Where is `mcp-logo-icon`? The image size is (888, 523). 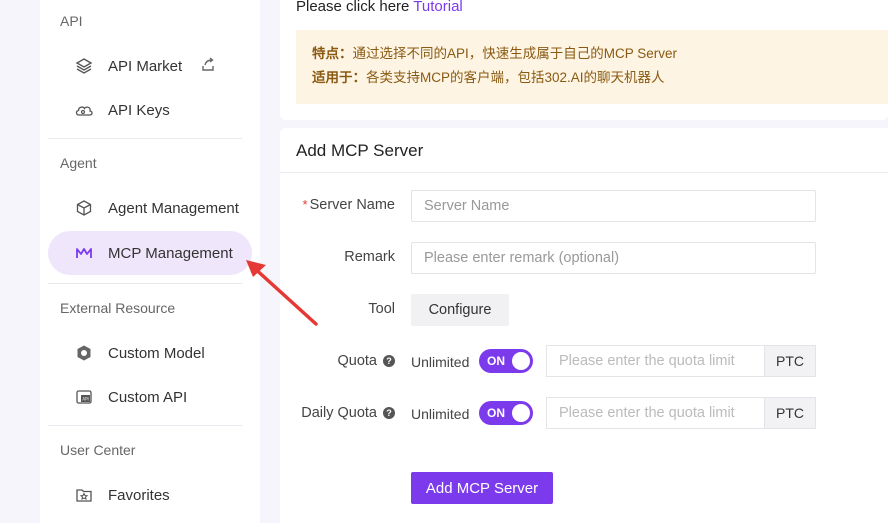 mcp-logo-icon is located at coordinates (84, 253).